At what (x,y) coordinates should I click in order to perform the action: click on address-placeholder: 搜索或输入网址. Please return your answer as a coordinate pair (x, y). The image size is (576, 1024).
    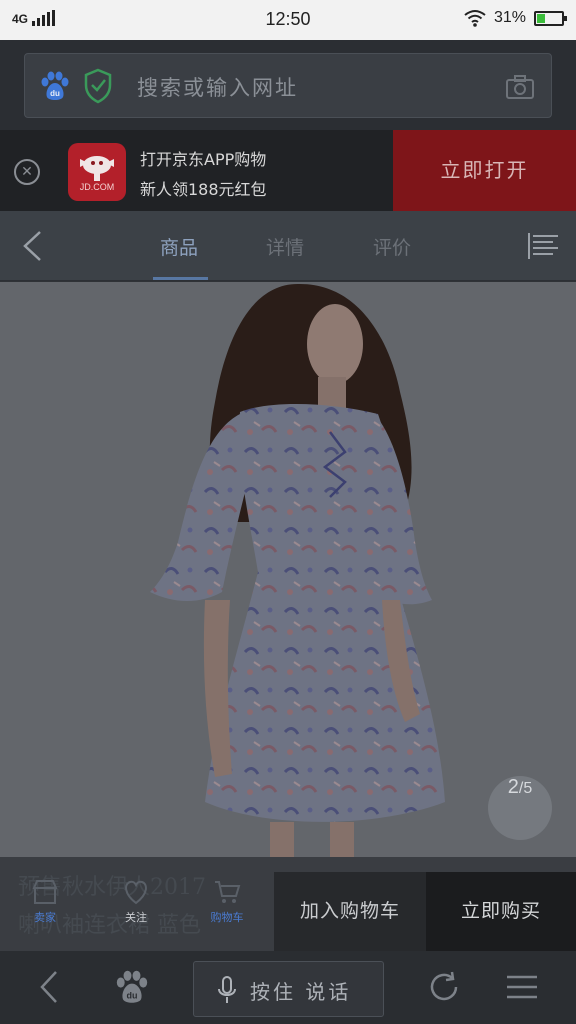
    Looking at the image, I should click on (217, 88).